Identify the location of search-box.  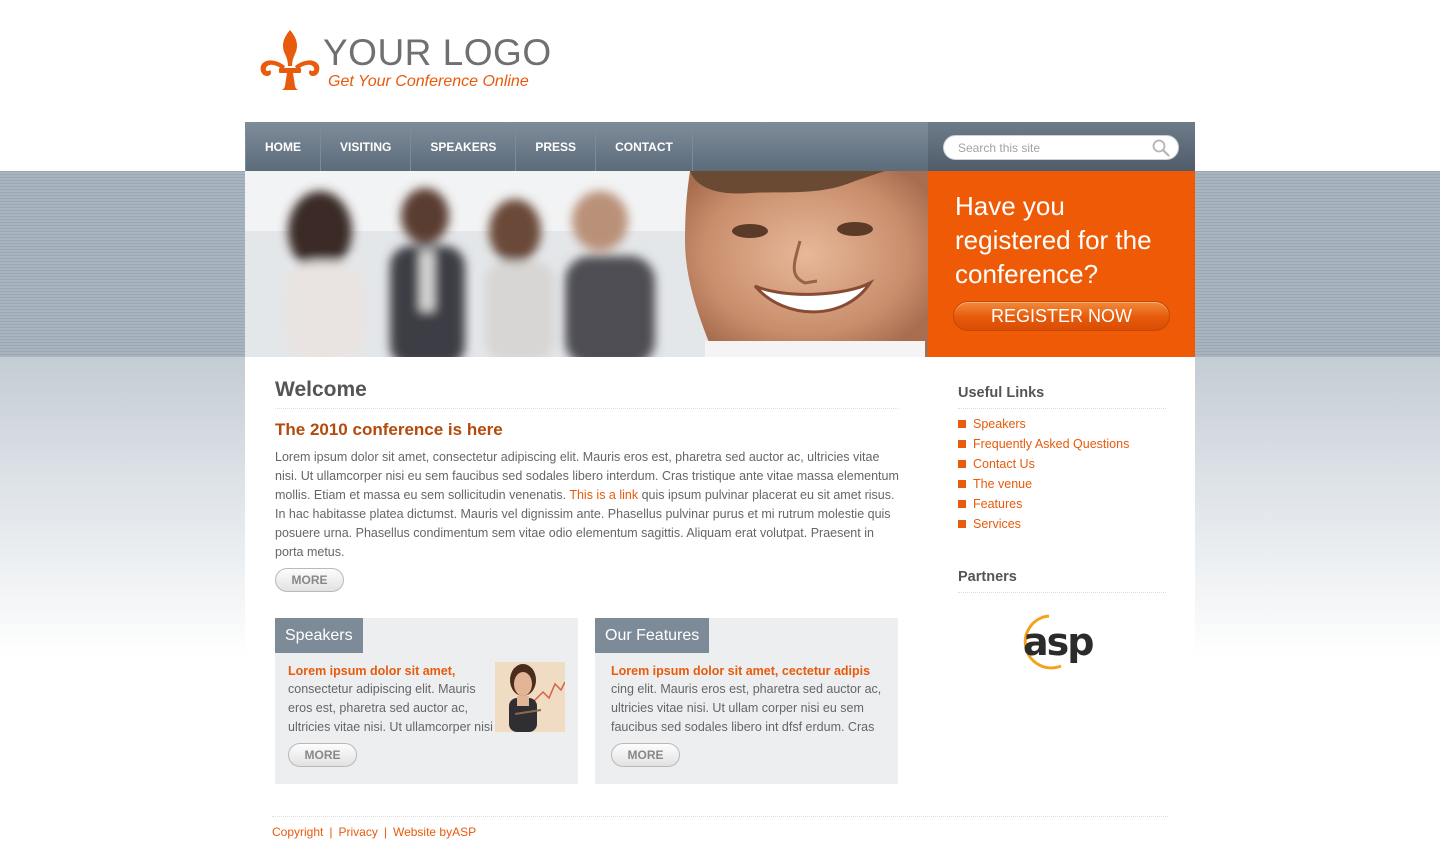
(1061, 147).